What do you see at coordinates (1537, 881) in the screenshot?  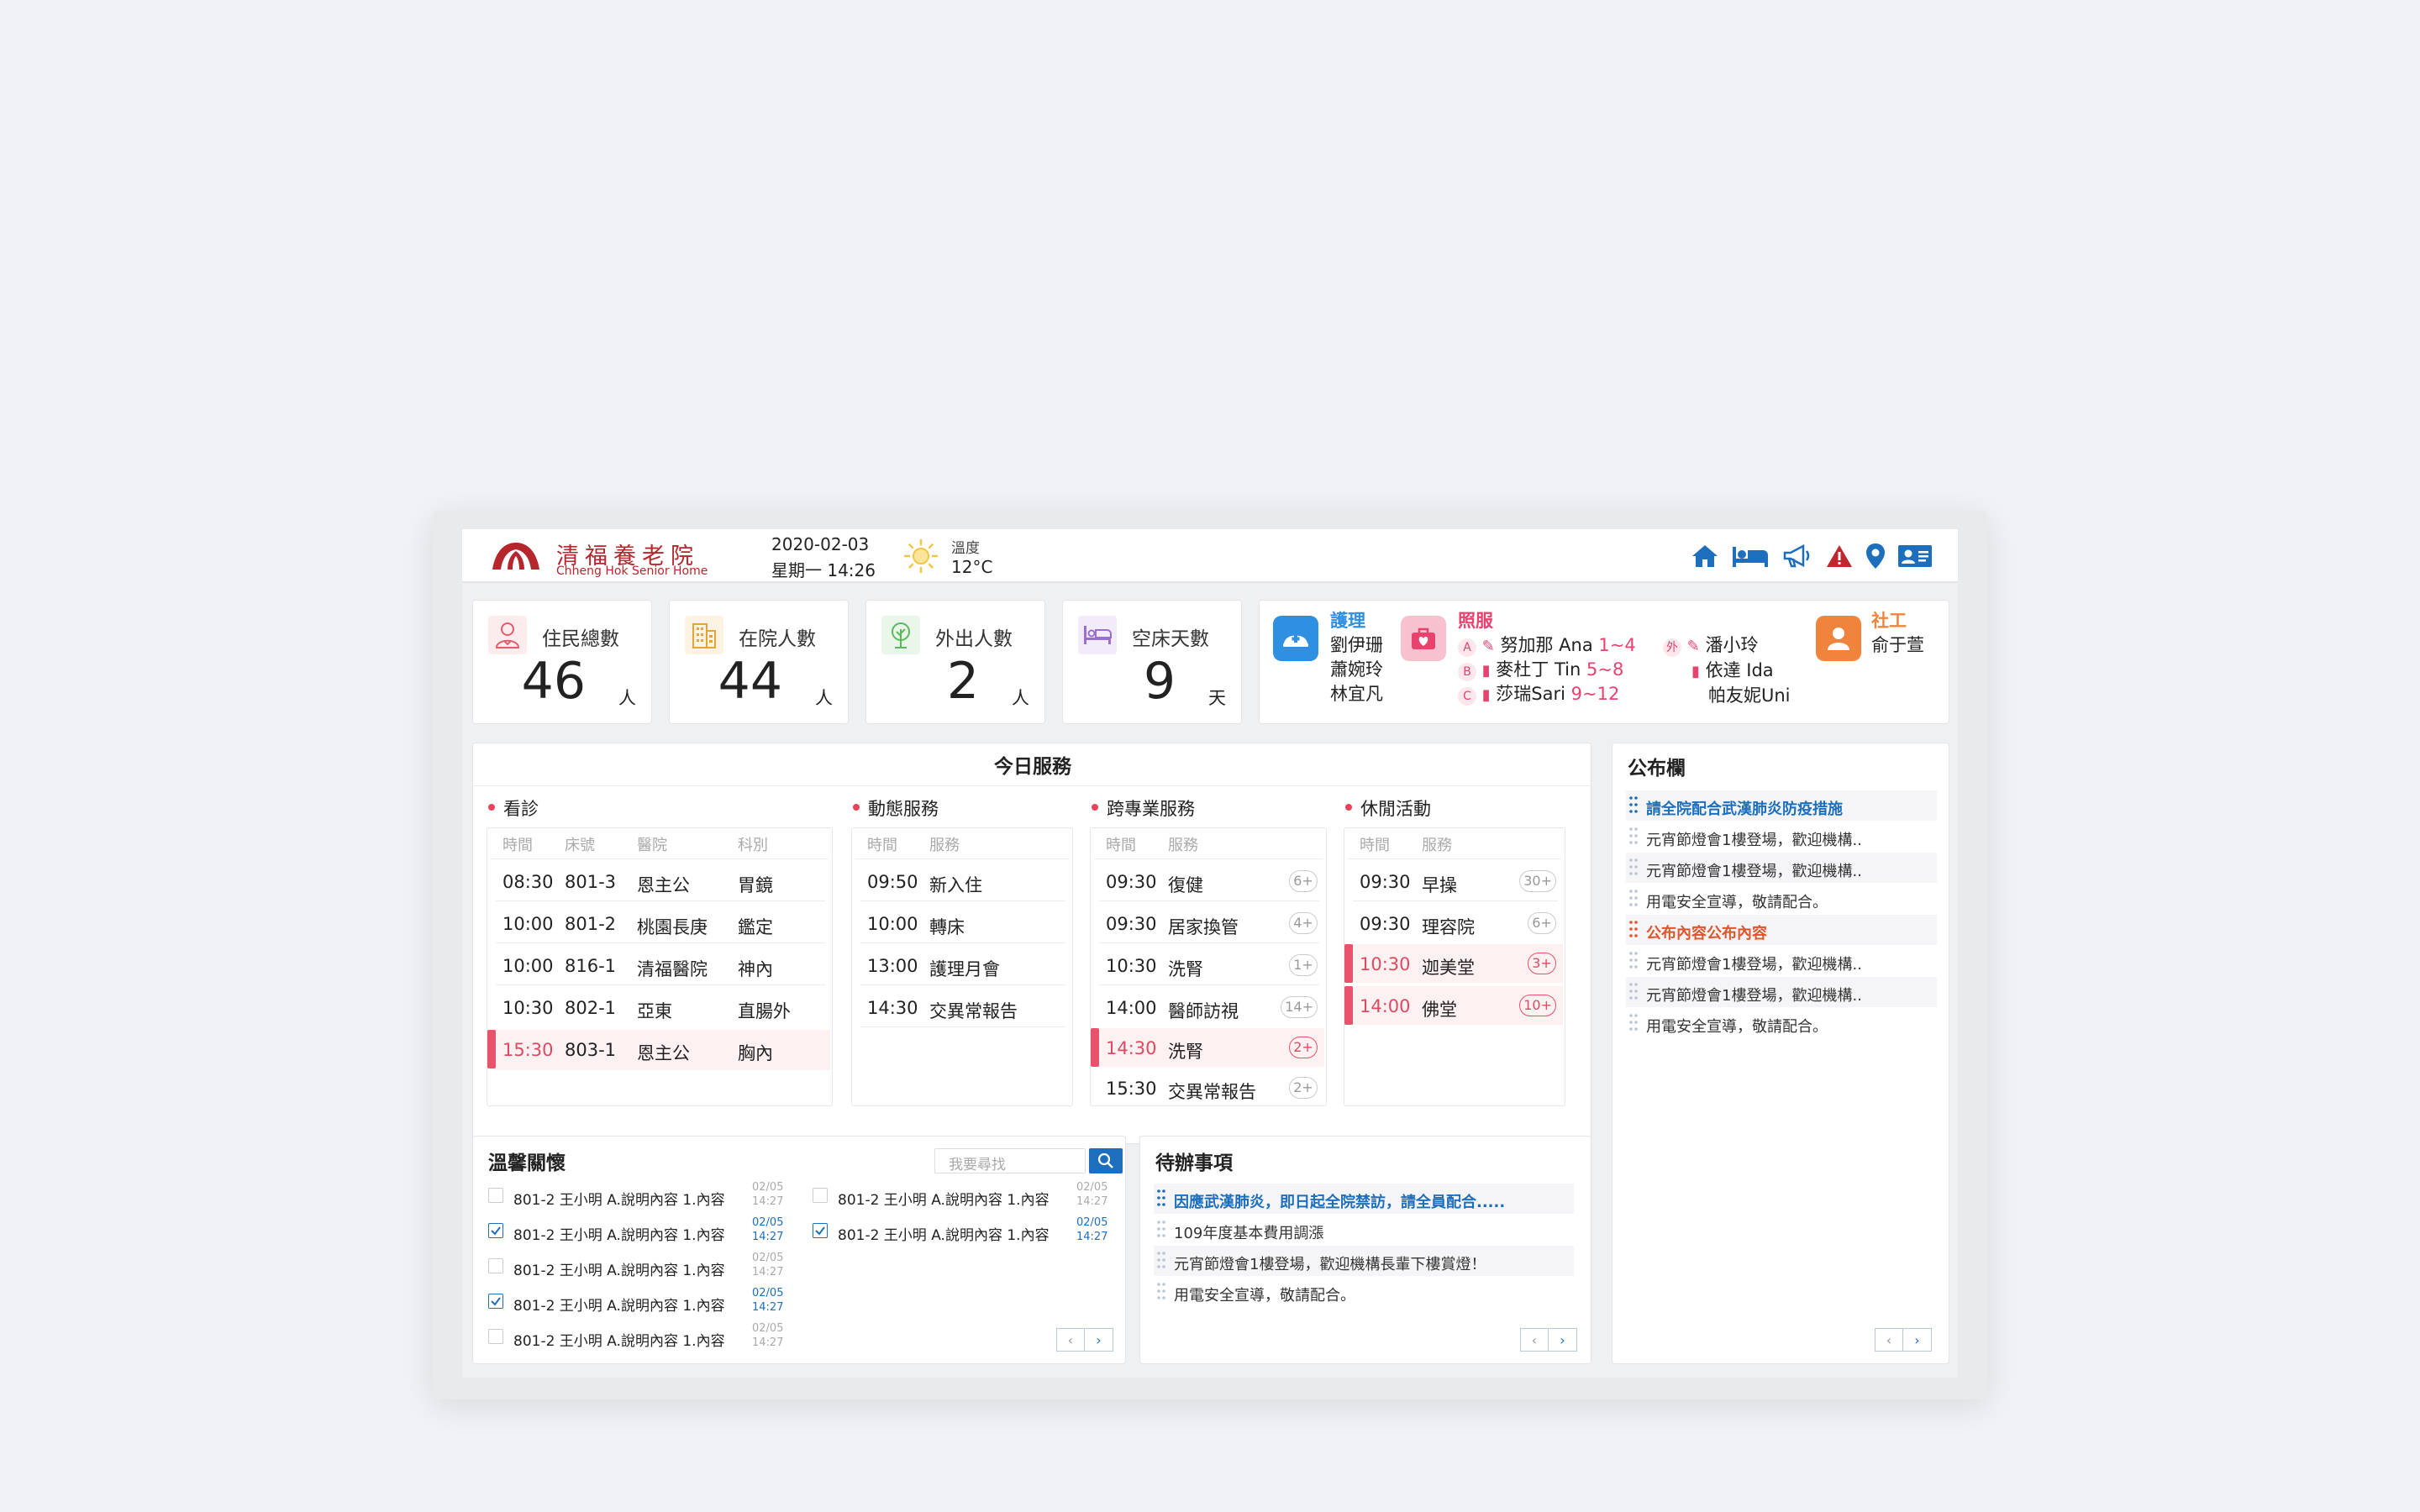 I see `count-badge: 30+` at bounding box center [1537, 881].